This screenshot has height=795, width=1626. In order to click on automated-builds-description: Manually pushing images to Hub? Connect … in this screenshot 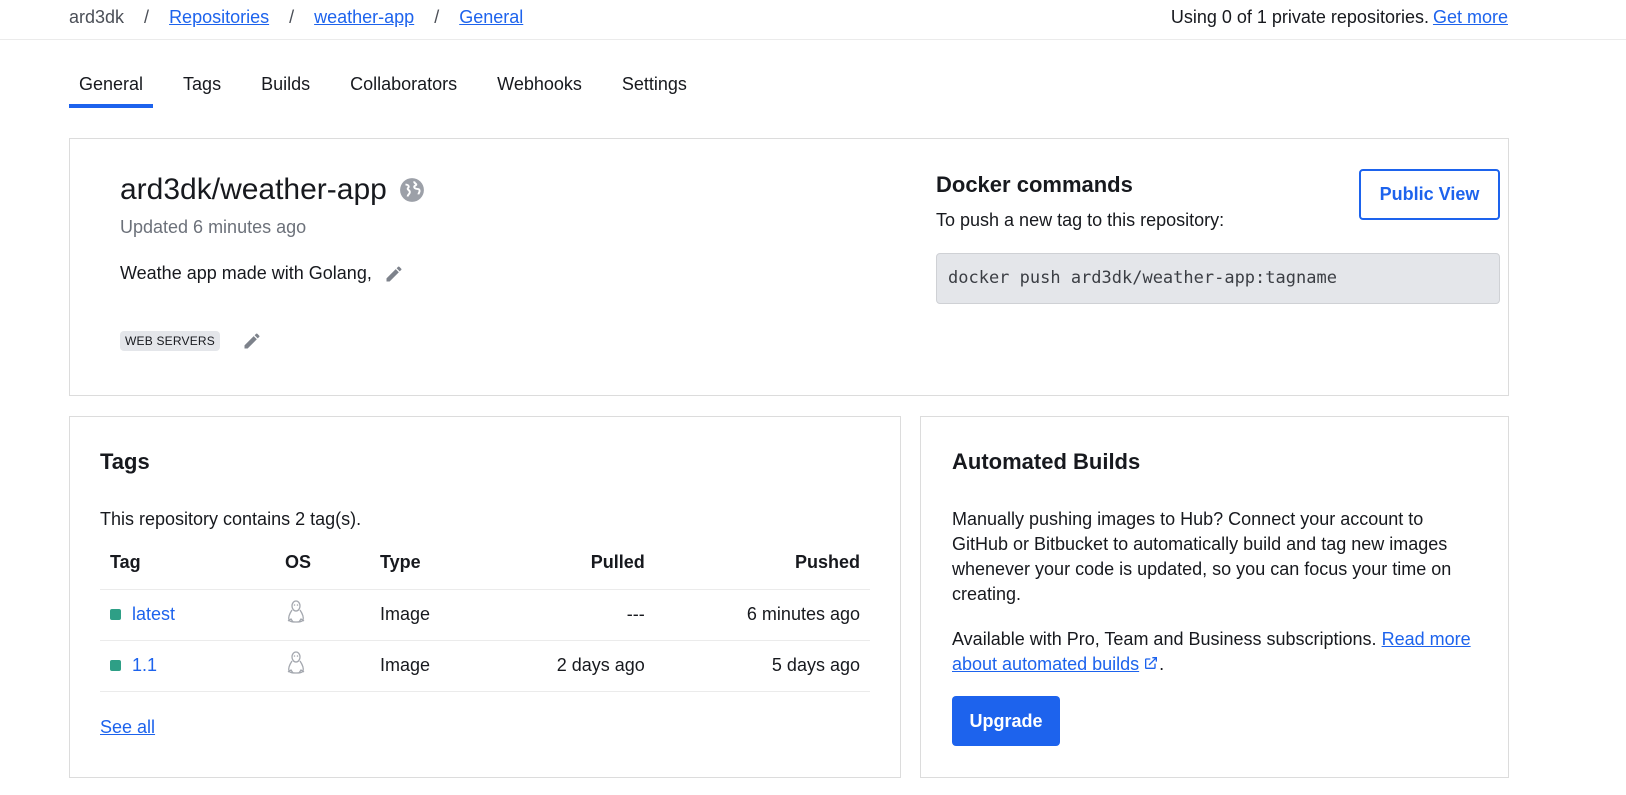, I will do `click(1202, 556)`.